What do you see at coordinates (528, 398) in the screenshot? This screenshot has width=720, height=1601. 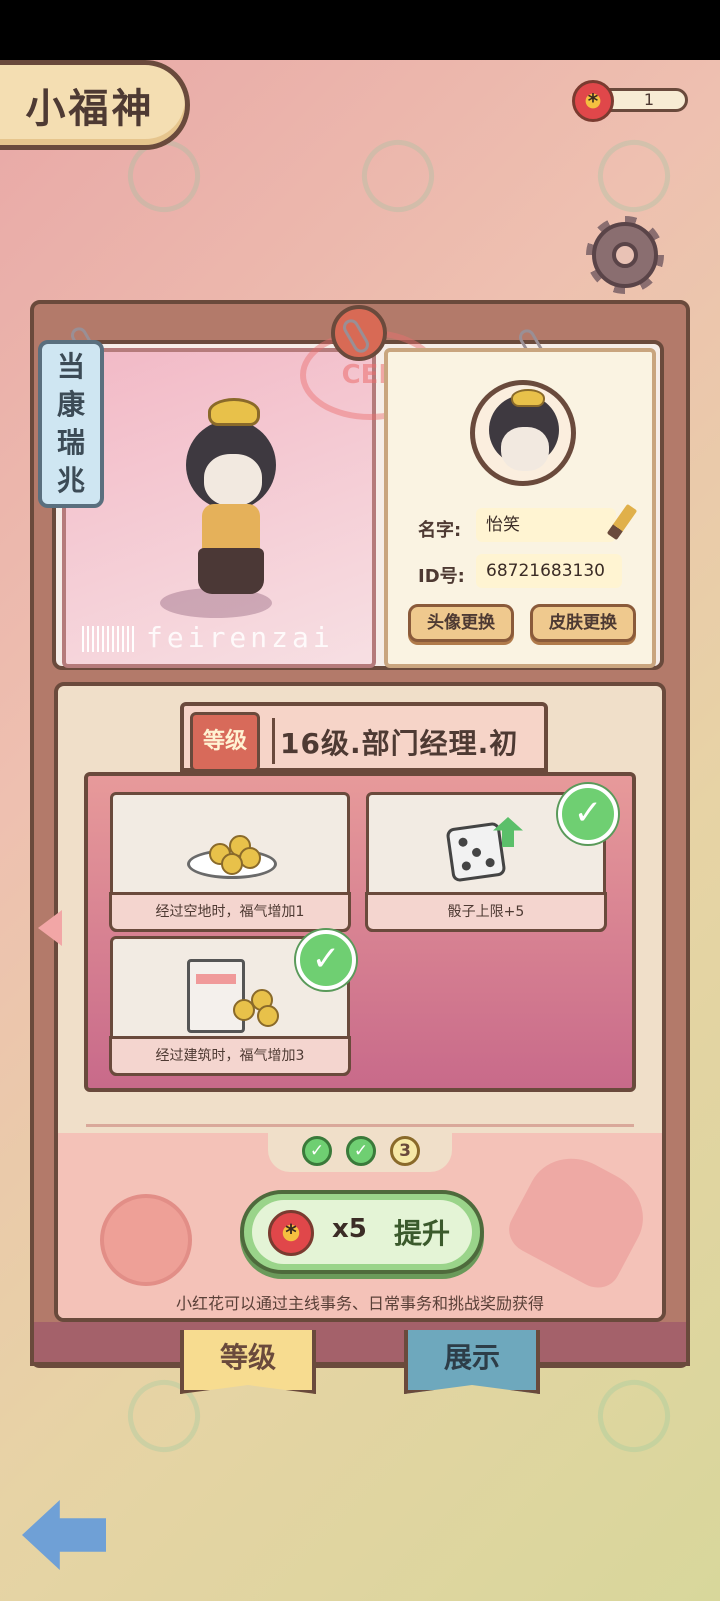 I see `avatar-ingot-icon` at bounding box center [528, 398].